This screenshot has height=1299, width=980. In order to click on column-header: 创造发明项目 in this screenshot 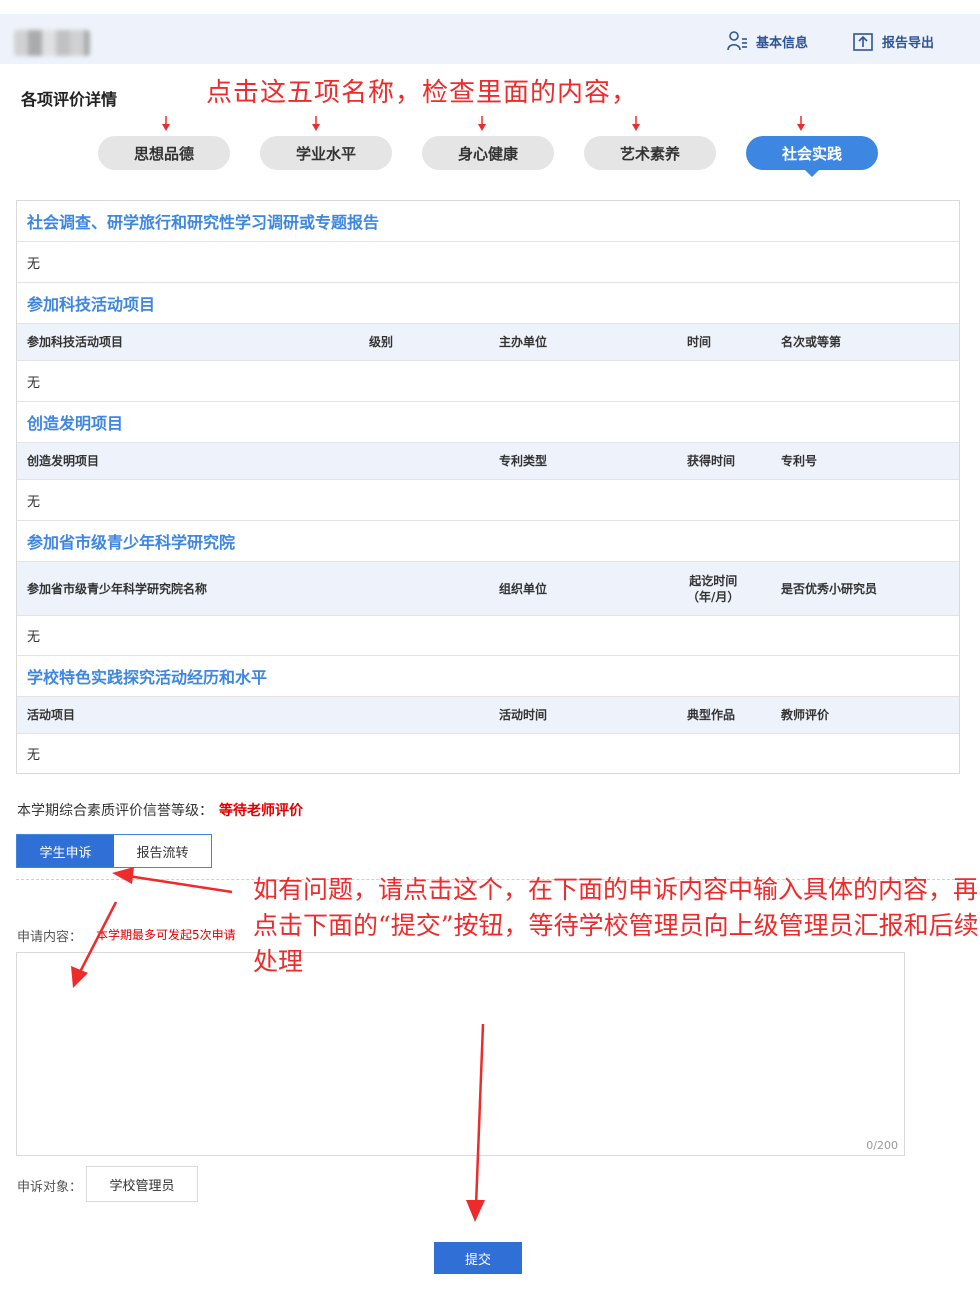, I will do `click(63, 461)`.